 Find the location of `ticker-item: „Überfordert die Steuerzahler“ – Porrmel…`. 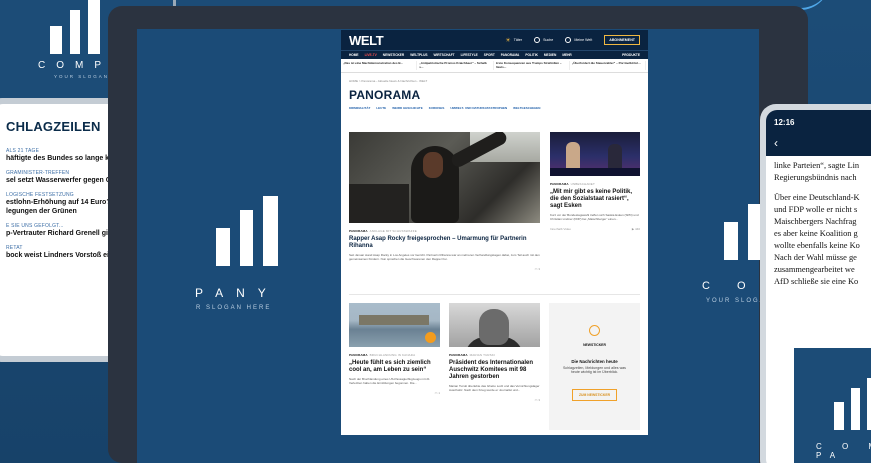

ticker-item: „Überfordert die Steuerzahler“ – Porrmel… is located at coordinates (609, 65).